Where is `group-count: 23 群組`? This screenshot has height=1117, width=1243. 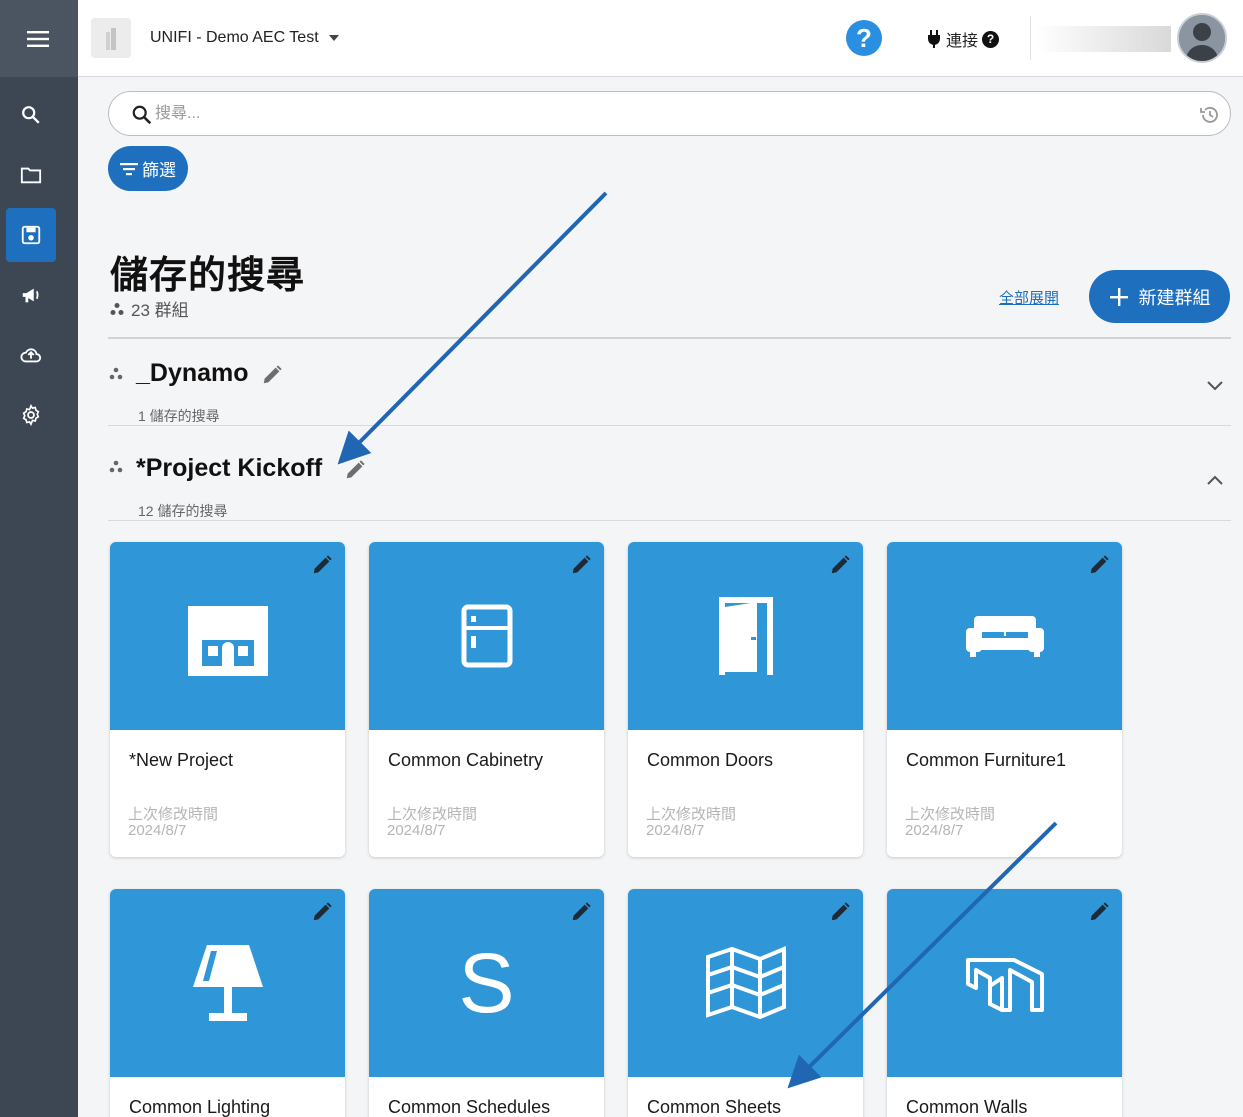 group-count: 23 群組 is located at coordinates (149, 308).